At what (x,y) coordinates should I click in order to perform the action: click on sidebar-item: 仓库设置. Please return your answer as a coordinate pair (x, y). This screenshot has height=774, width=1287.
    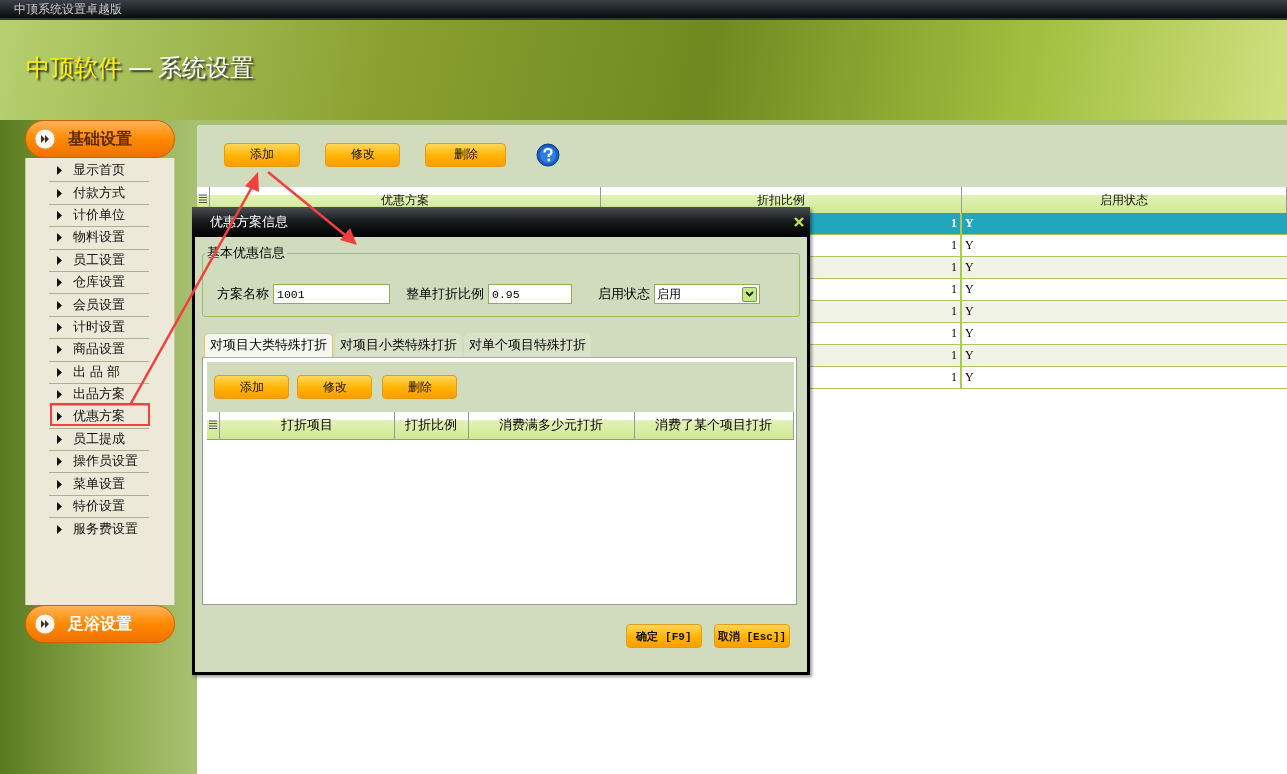
    Looking at the image, I should click on (99, 283).